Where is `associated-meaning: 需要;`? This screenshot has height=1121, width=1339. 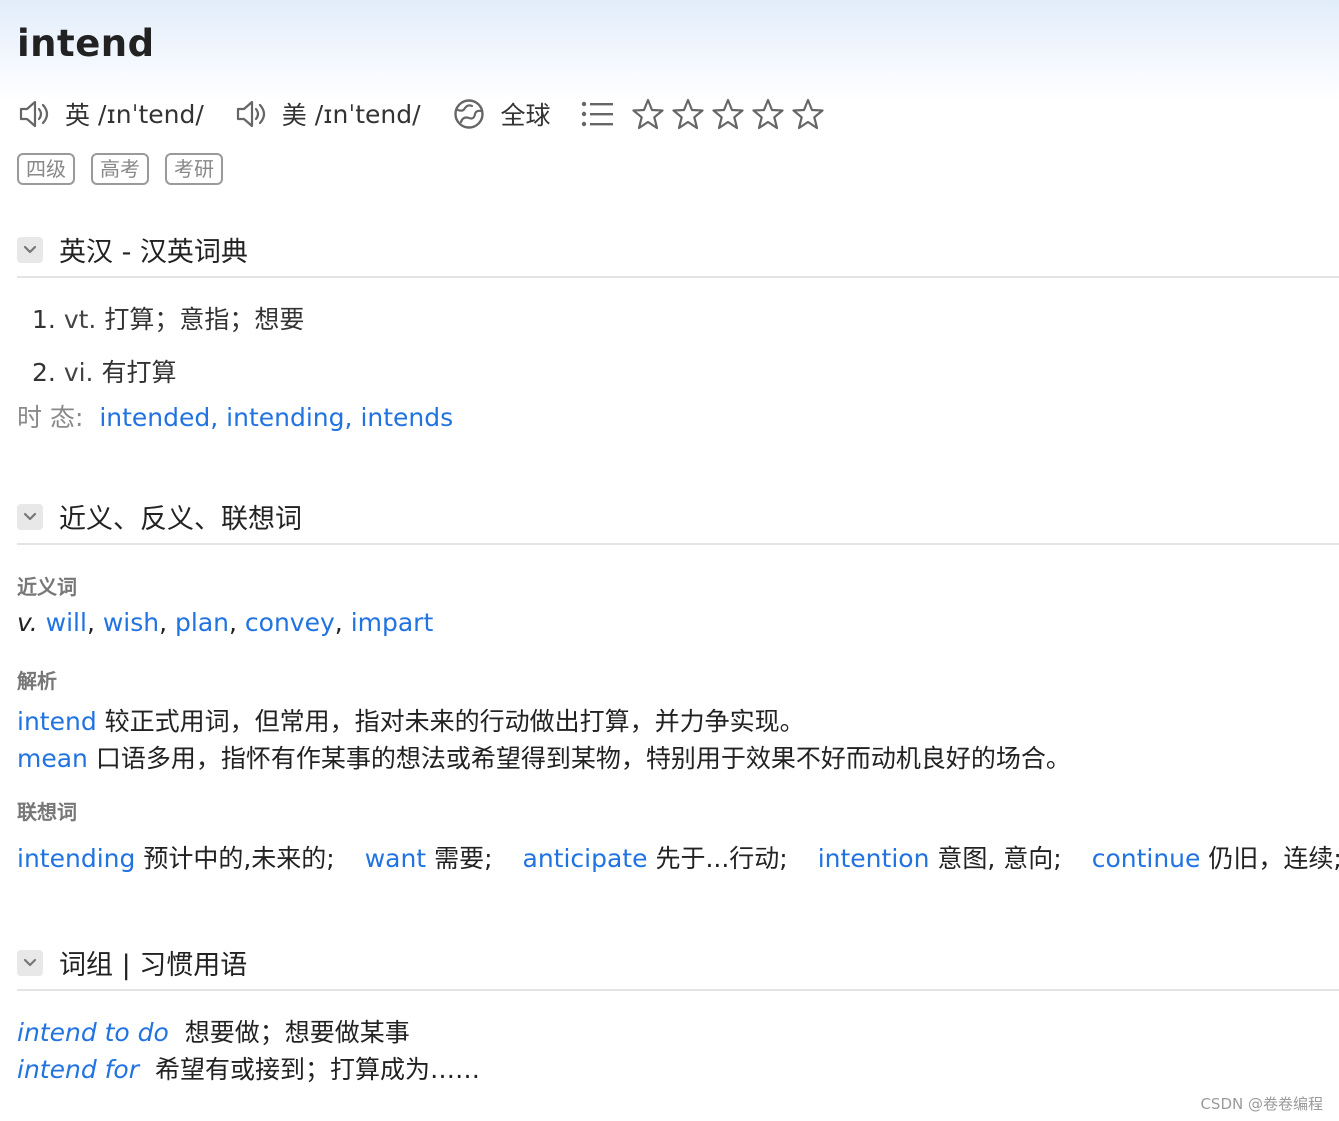
associated-meaning: 需要; is located at coordinates (463, 858).